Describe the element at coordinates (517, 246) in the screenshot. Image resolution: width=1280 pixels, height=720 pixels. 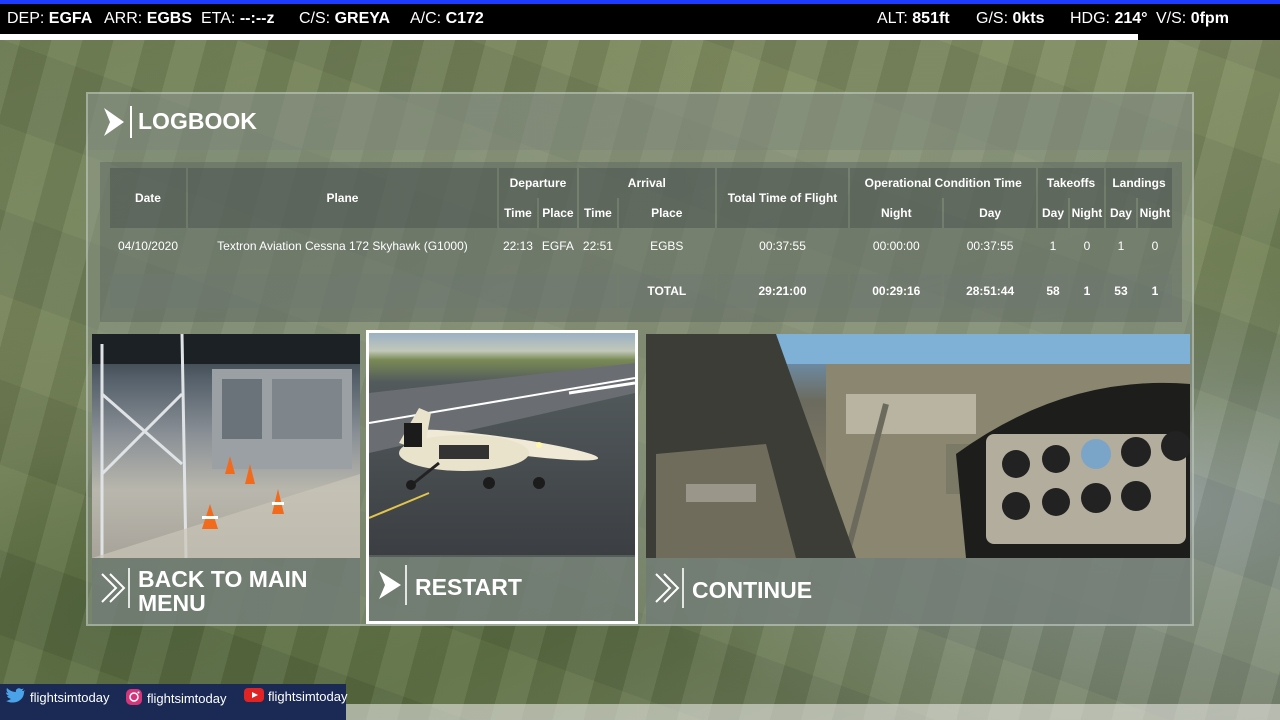
I see `cell-dep-time: 22:13` at that location.